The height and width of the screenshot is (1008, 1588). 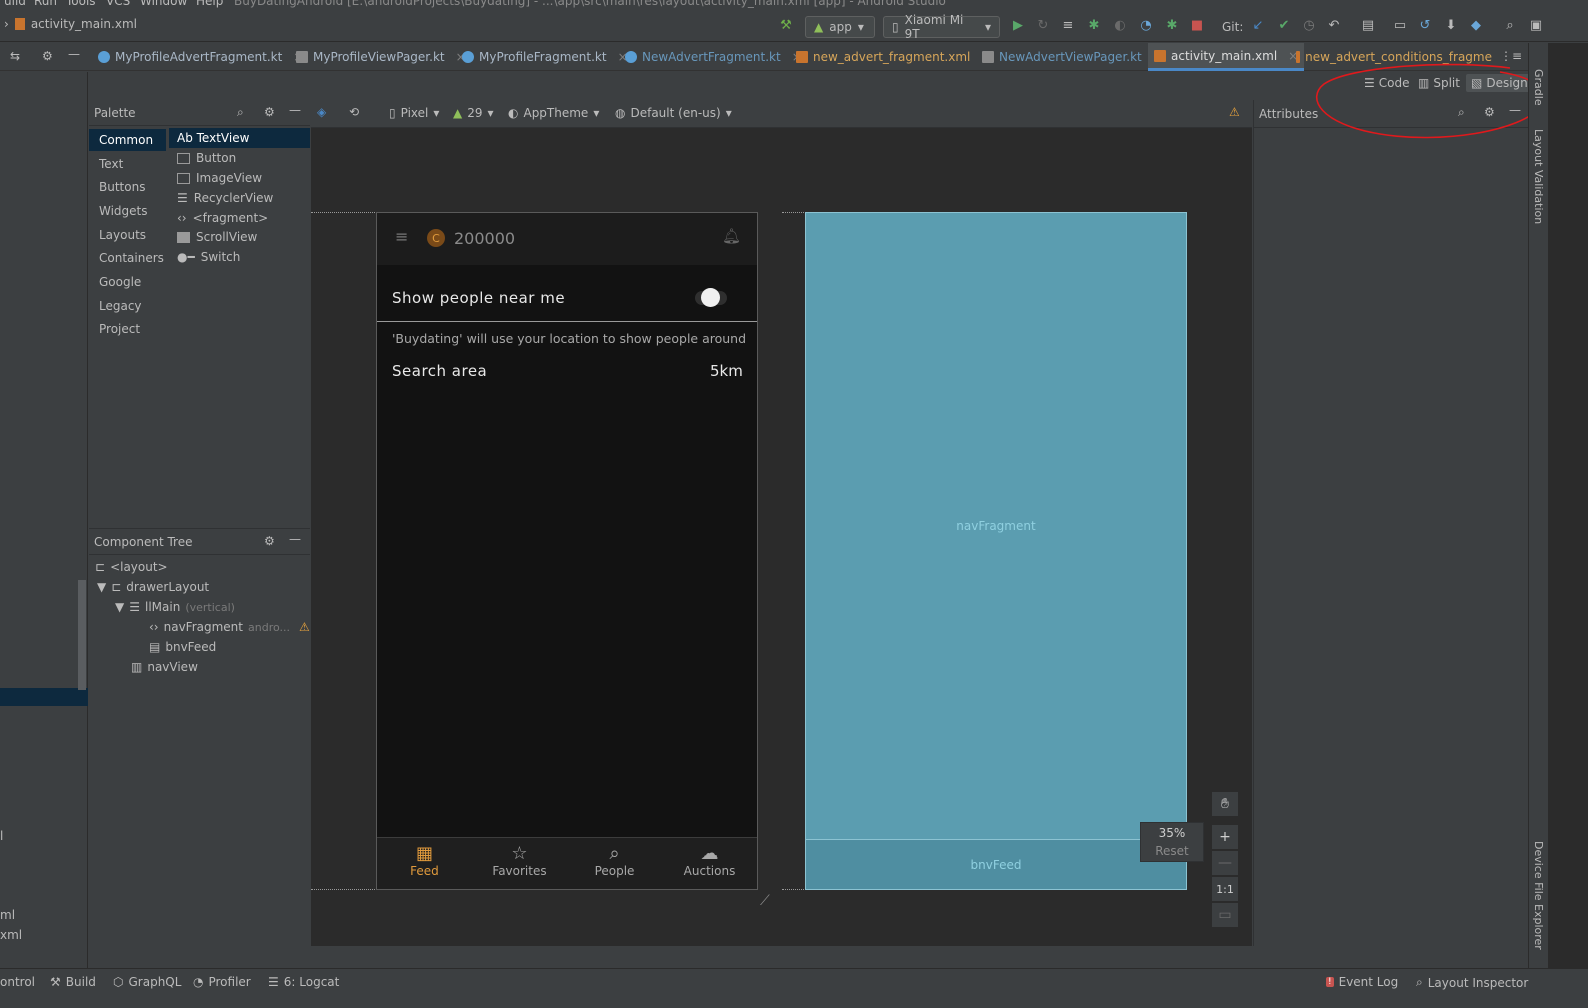 I want to click on palette-category-project: Project, so click(x=127, y=329).